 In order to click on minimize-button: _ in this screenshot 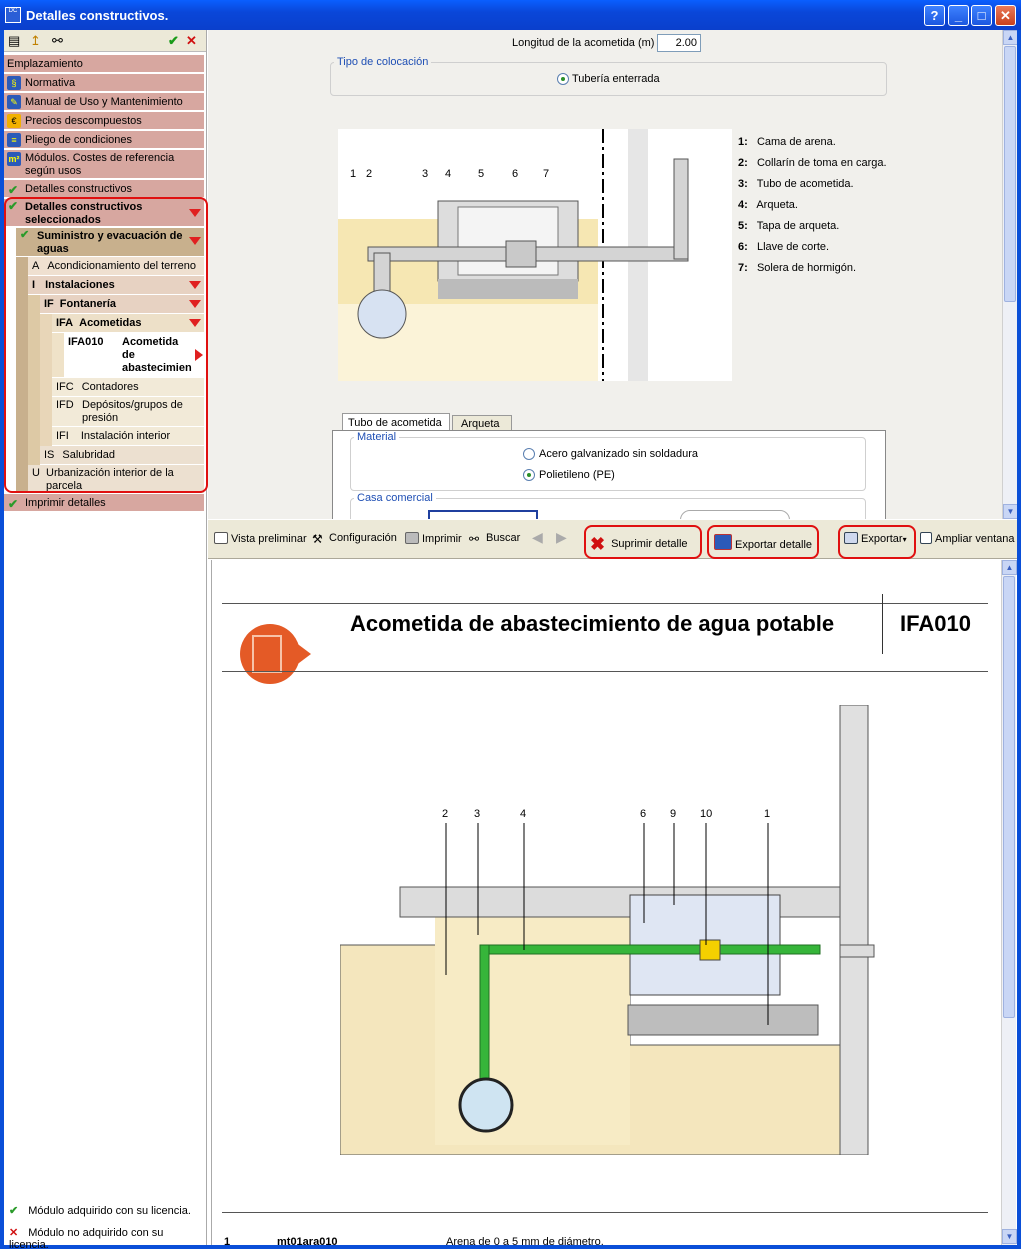, I will do `click(958, 15)`.